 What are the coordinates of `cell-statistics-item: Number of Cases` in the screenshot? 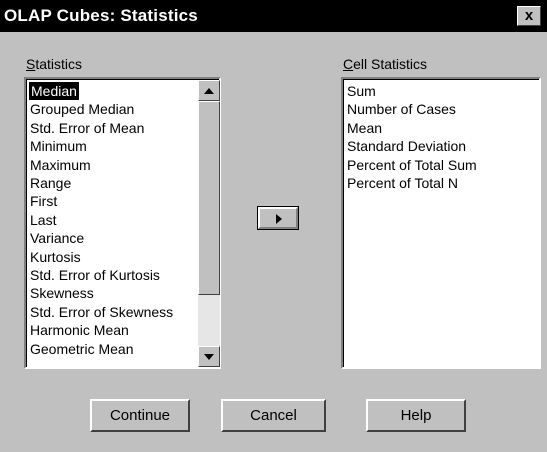 It's located at (401, 109).